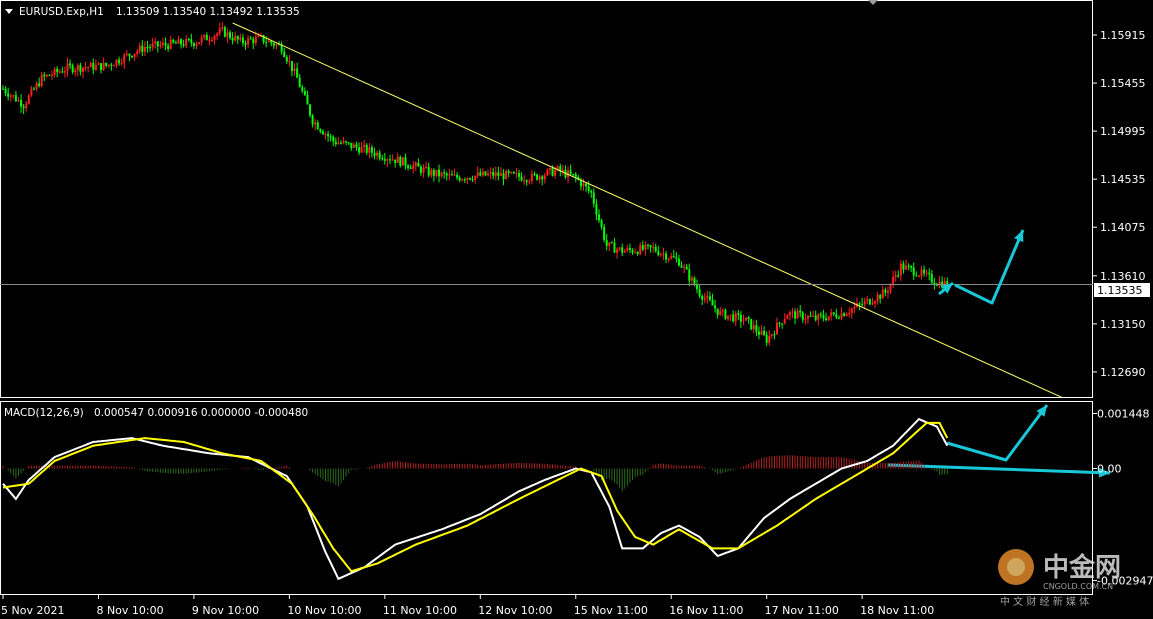  I want to click on chart-shift-marker-icon, so click(873, 2).